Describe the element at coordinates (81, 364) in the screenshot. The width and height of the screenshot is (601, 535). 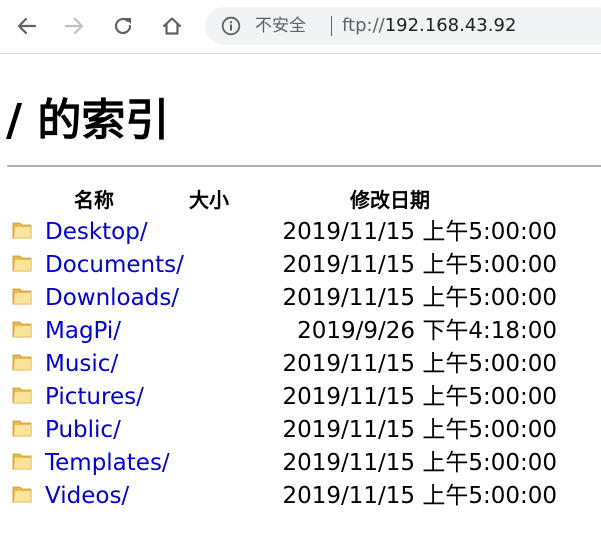
I see `folder-link: Music/` at that location.